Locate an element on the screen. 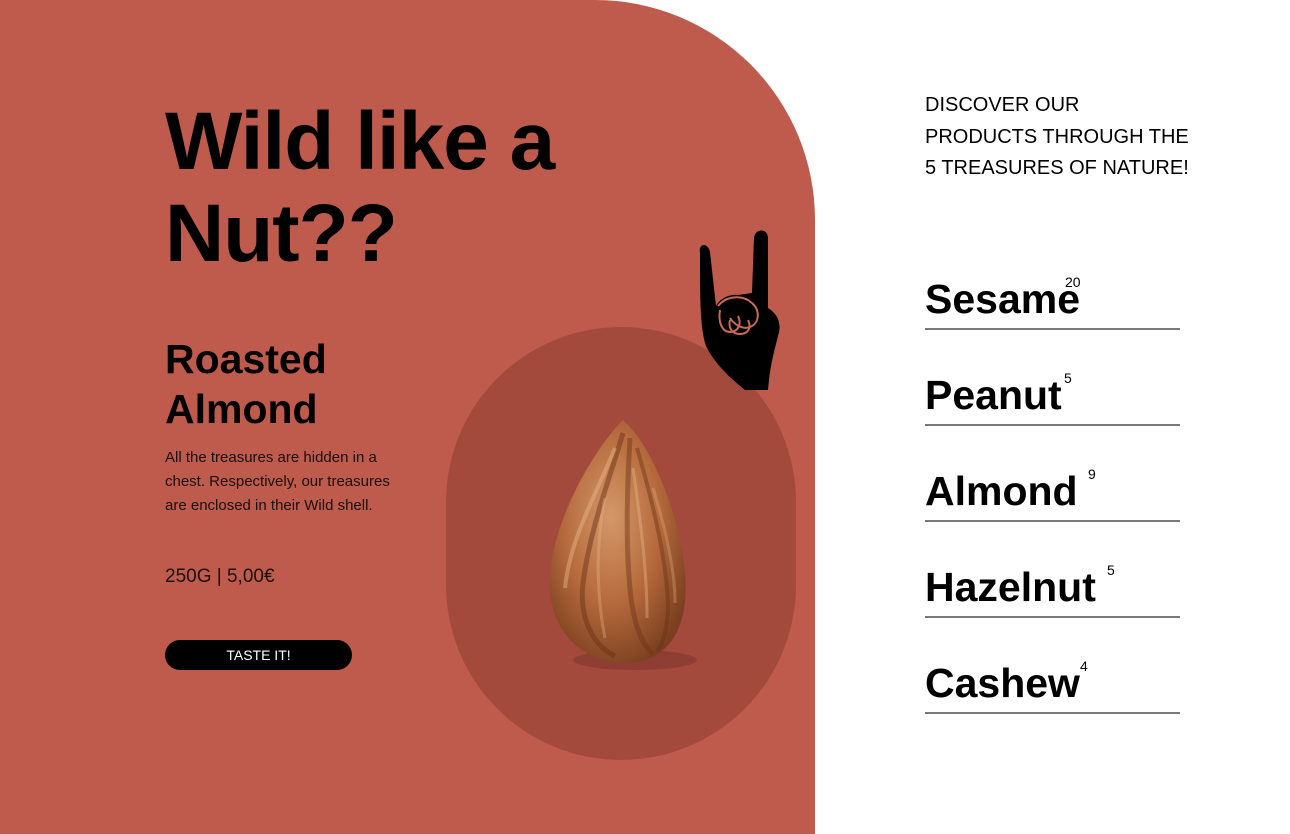 Image resolution: width=1290 pixels, height=834 pixels. nut-name: Hazelnut is located at coordinates (1010, 587).